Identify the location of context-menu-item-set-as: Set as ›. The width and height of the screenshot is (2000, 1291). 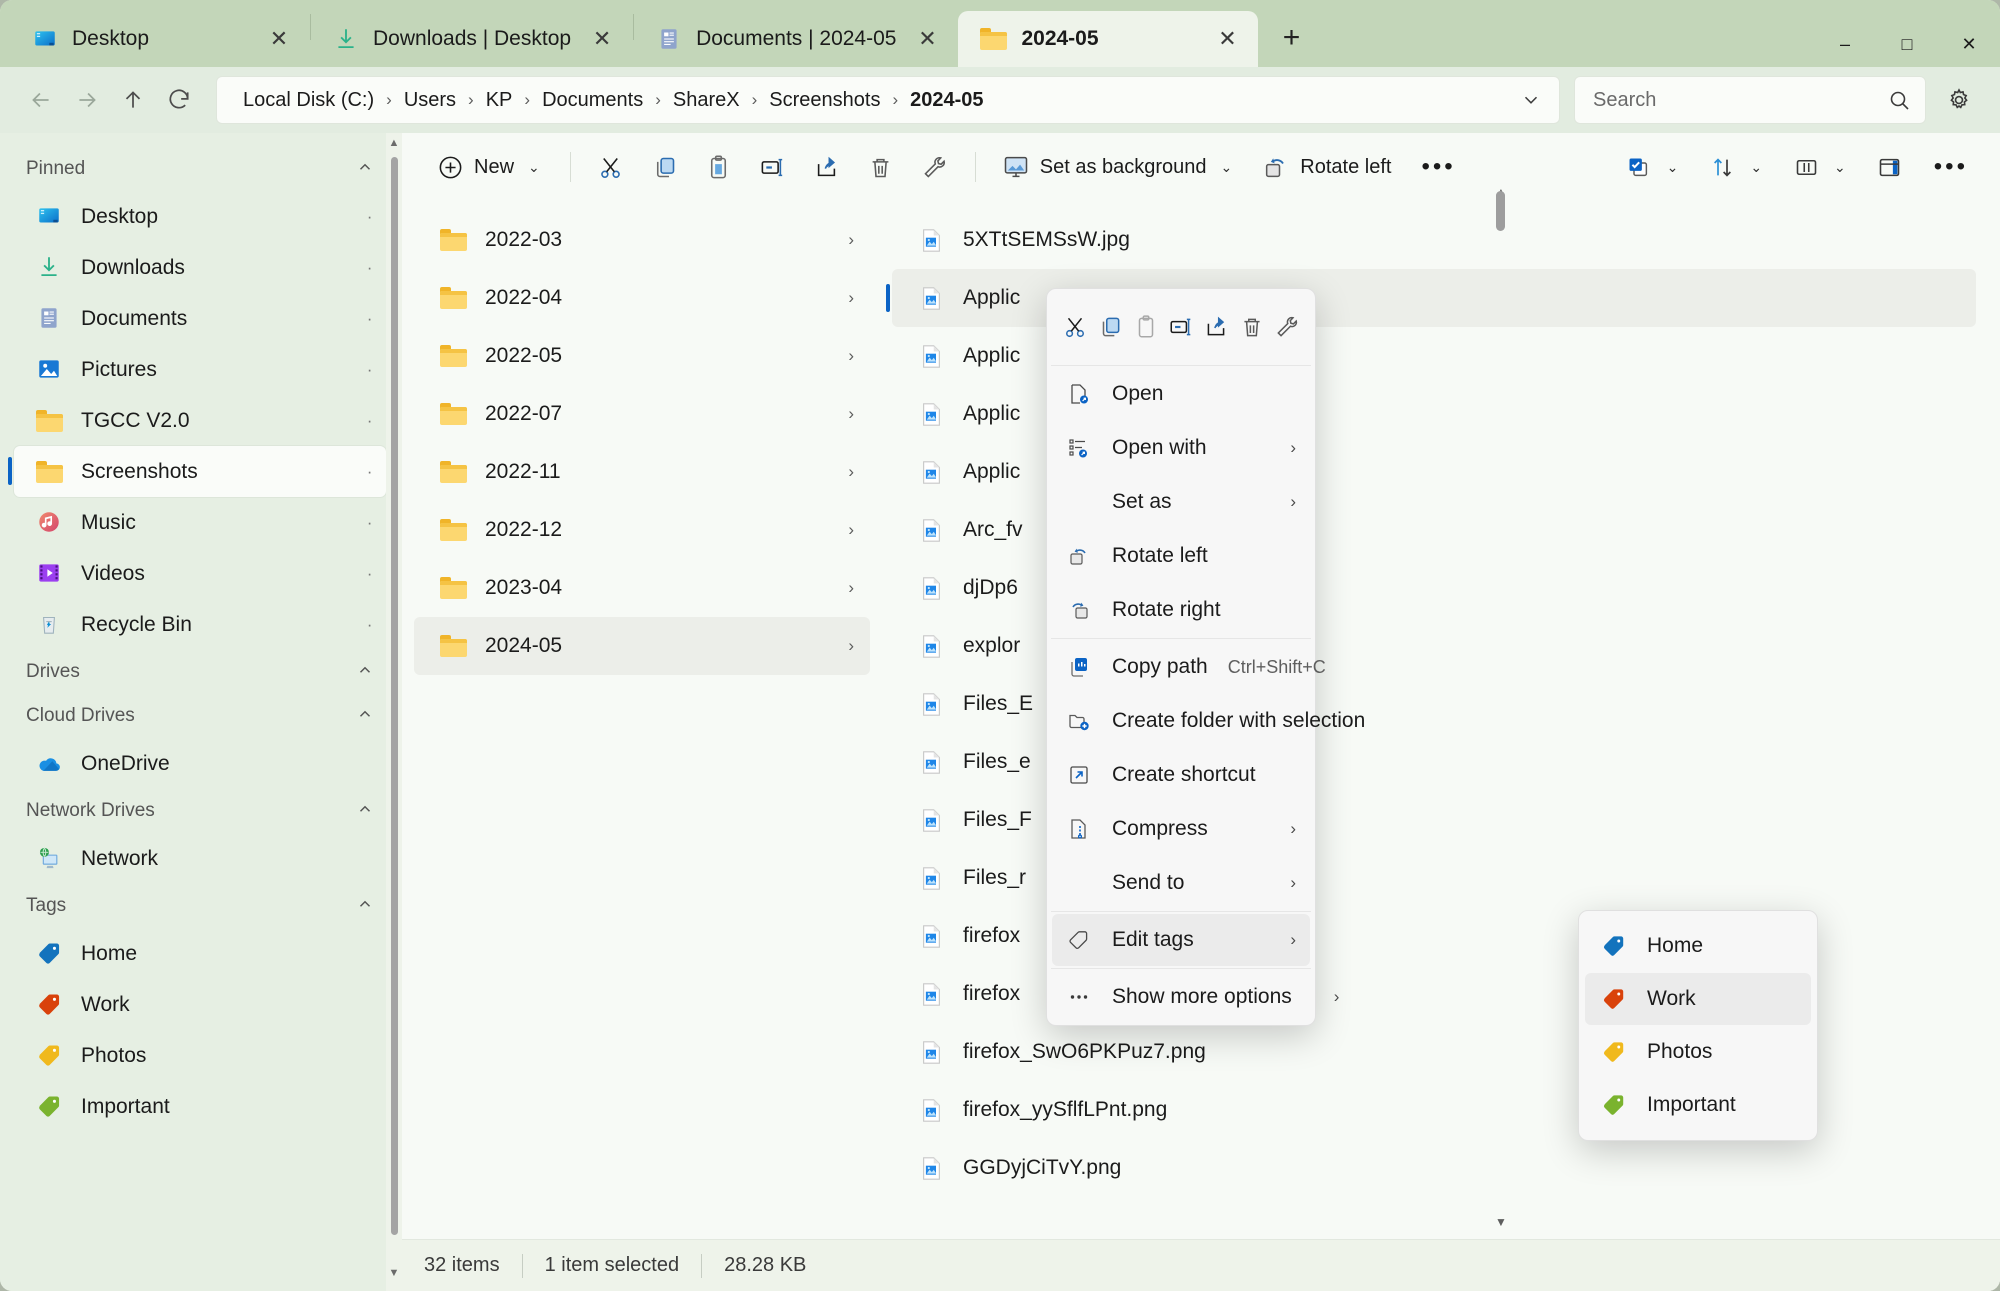
(1181, 502).